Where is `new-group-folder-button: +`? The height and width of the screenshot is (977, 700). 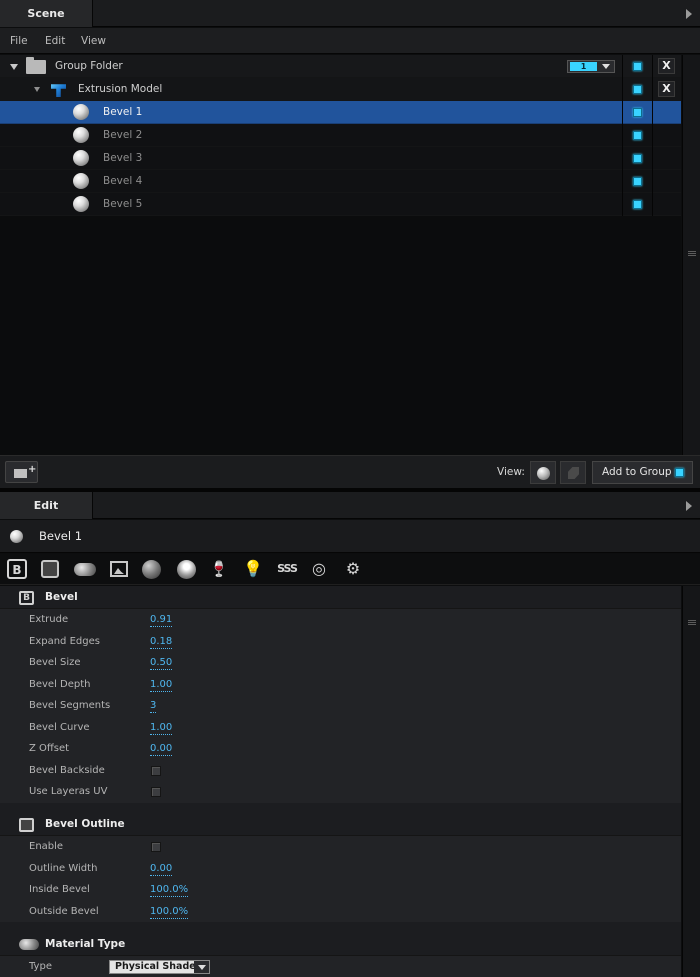 new-group-folder-button: + is located at coordinates (21, 472).